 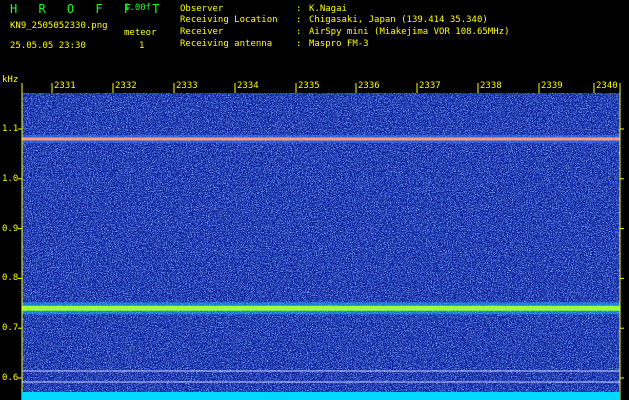 I want to click on x-tick-label: 2335, so click(x=309, y=86).